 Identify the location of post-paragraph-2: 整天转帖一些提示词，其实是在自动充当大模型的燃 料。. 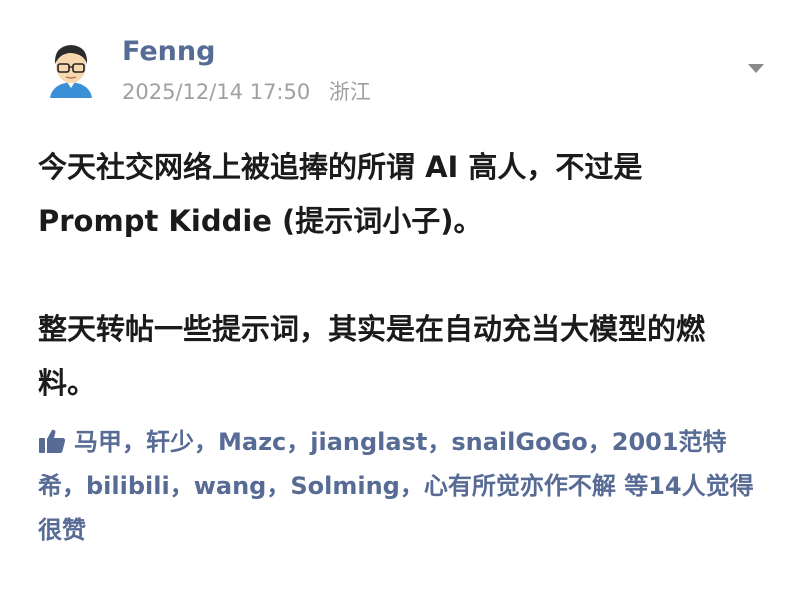
(372, 356).